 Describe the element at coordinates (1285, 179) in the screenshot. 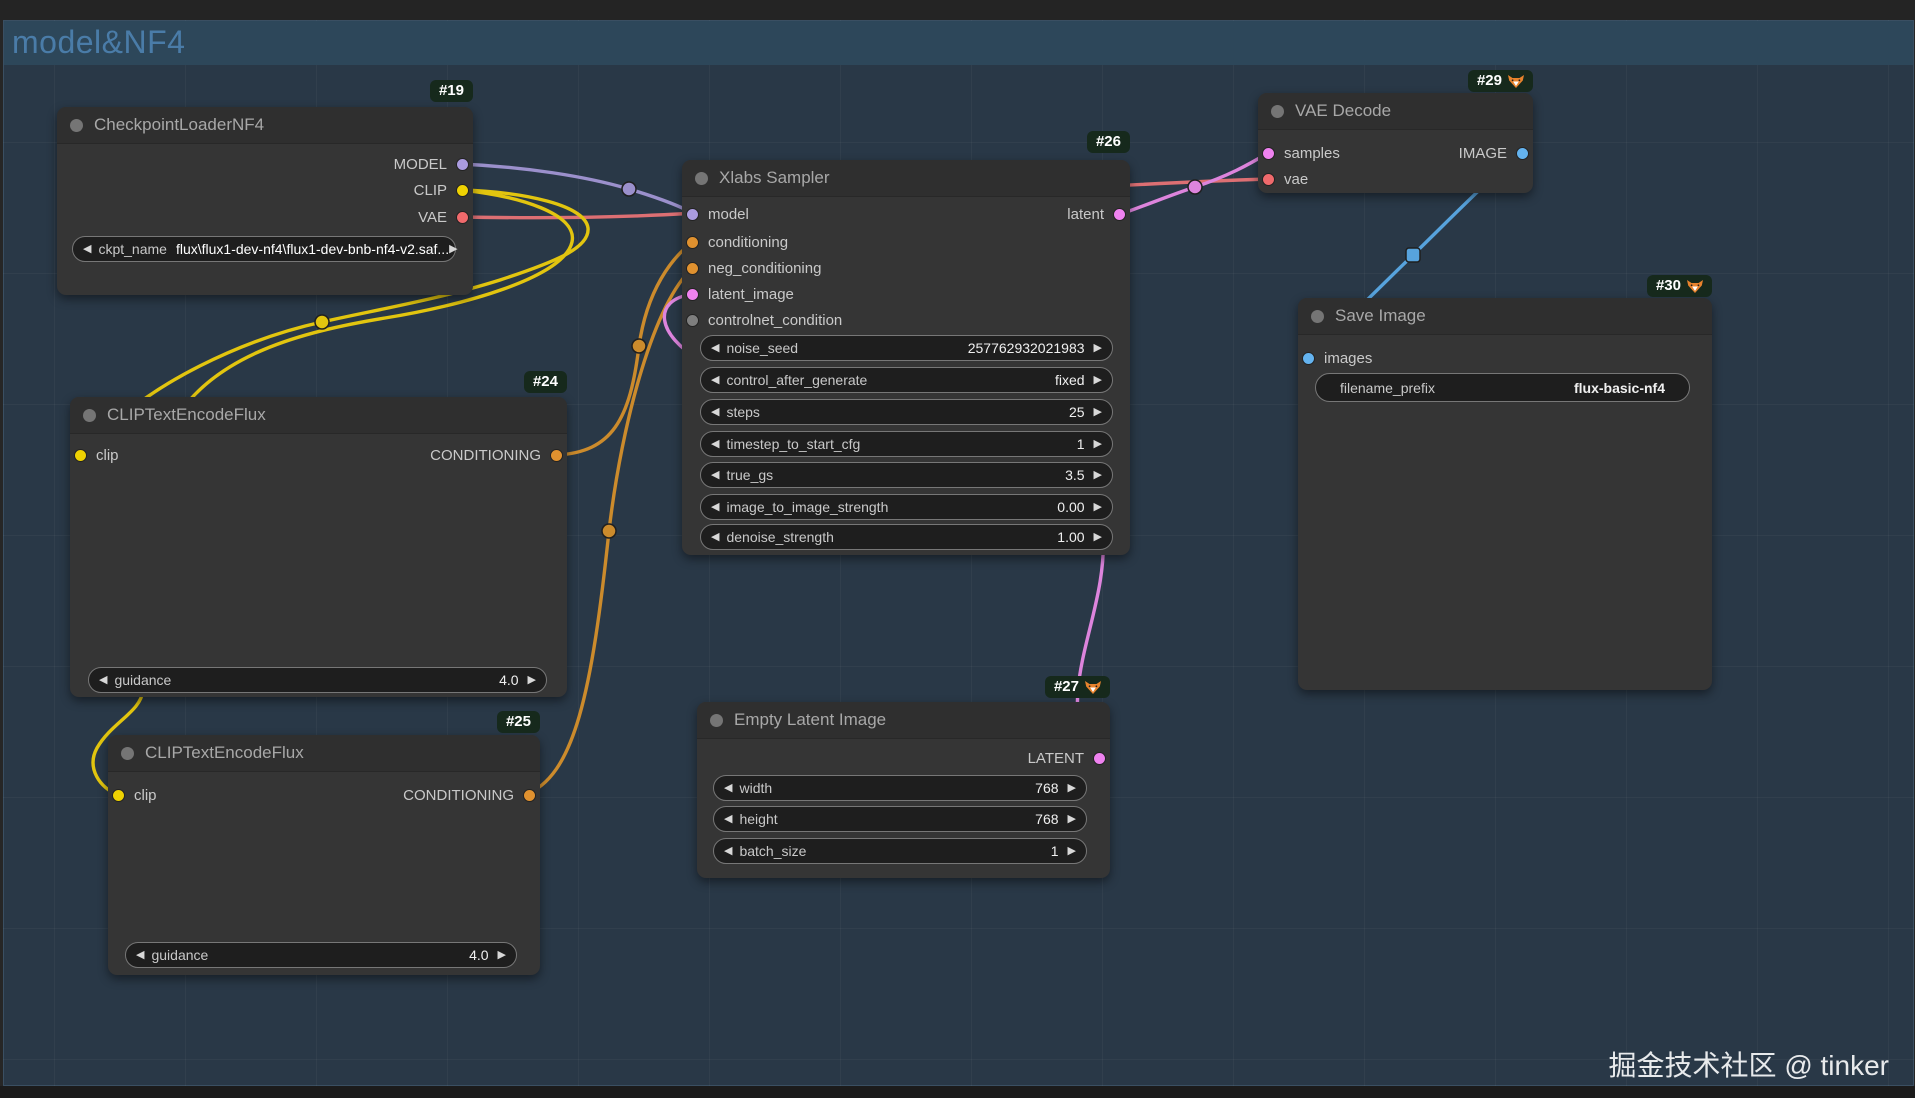

I see `input-slot-vae: vae` at that location.